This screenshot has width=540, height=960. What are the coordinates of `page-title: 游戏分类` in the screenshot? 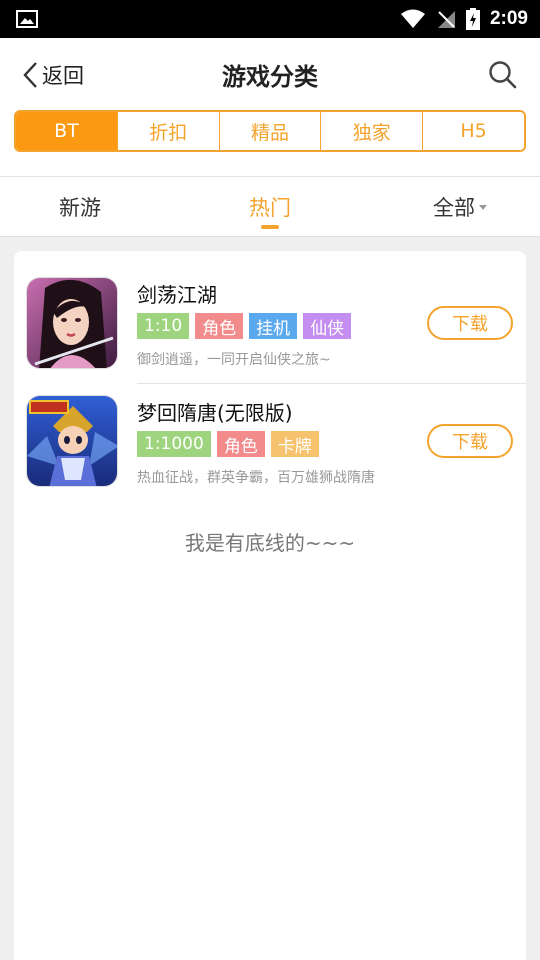 It's located at (270, 76).